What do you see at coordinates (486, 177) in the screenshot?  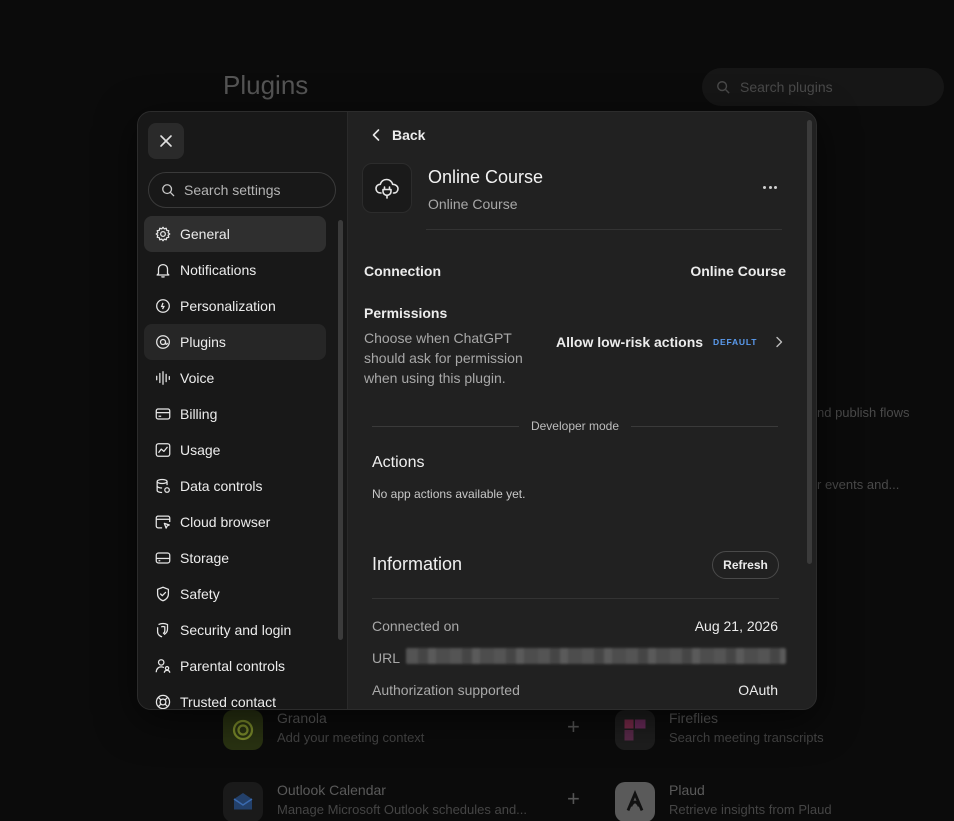 I see `plugin-name: Online Course` at bounding box center [486, 177].